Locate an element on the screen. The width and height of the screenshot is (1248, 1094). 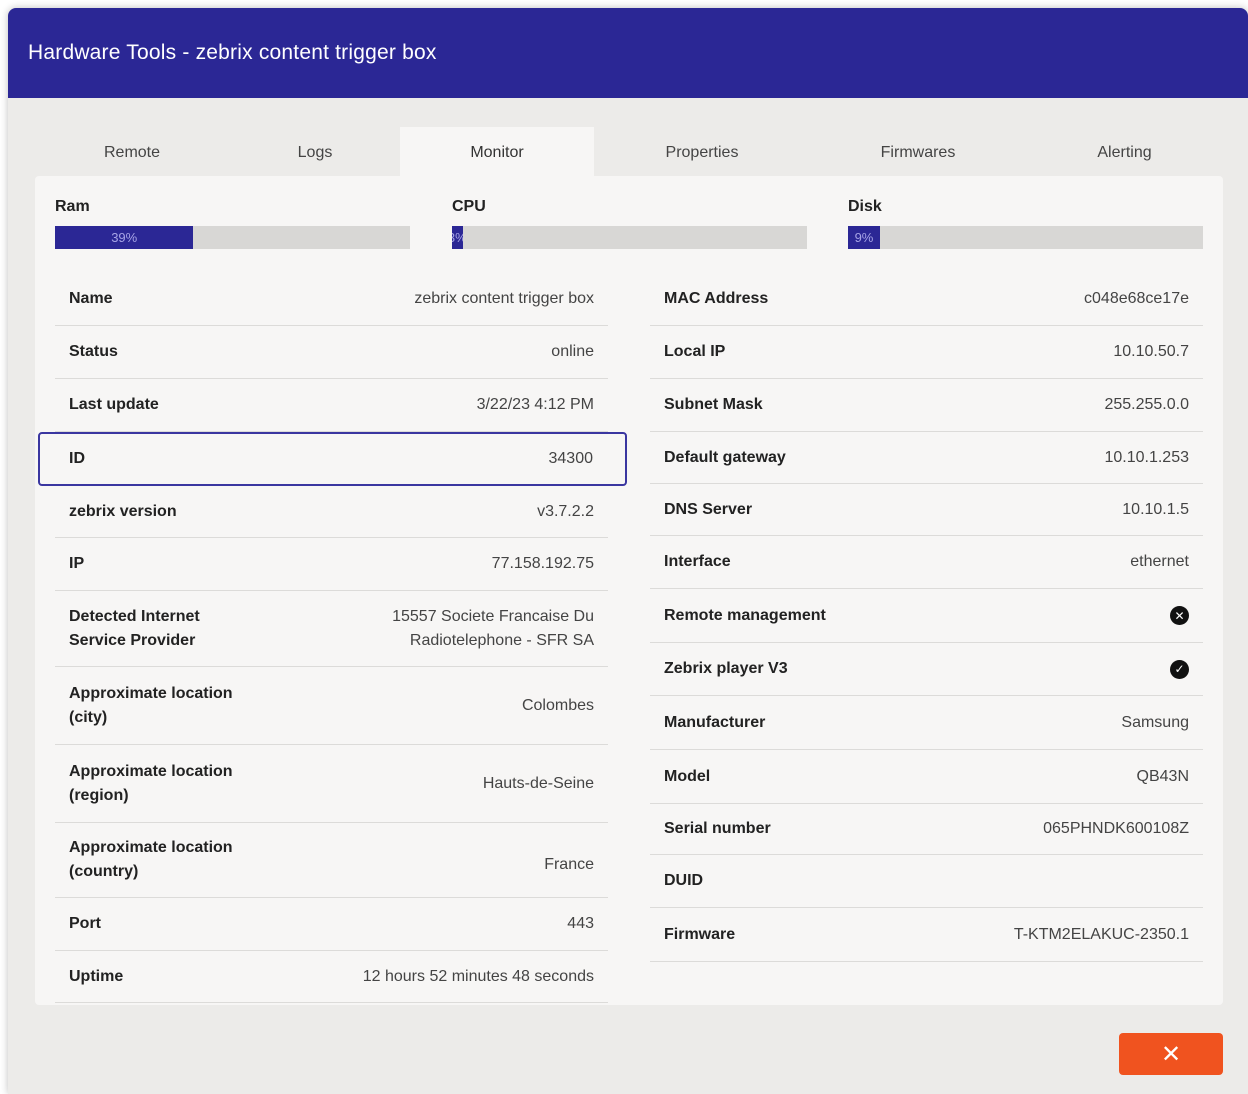
info-label-line: (region) is located at coordinates (99, 795).